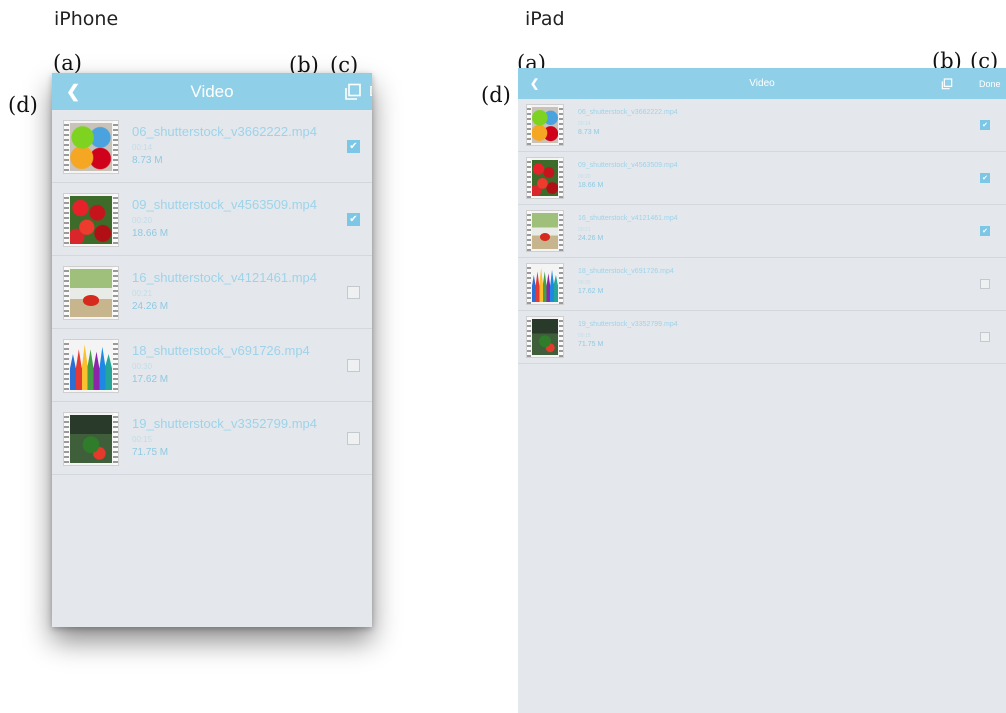  I want to click on crayons-image, so click(545, 284).